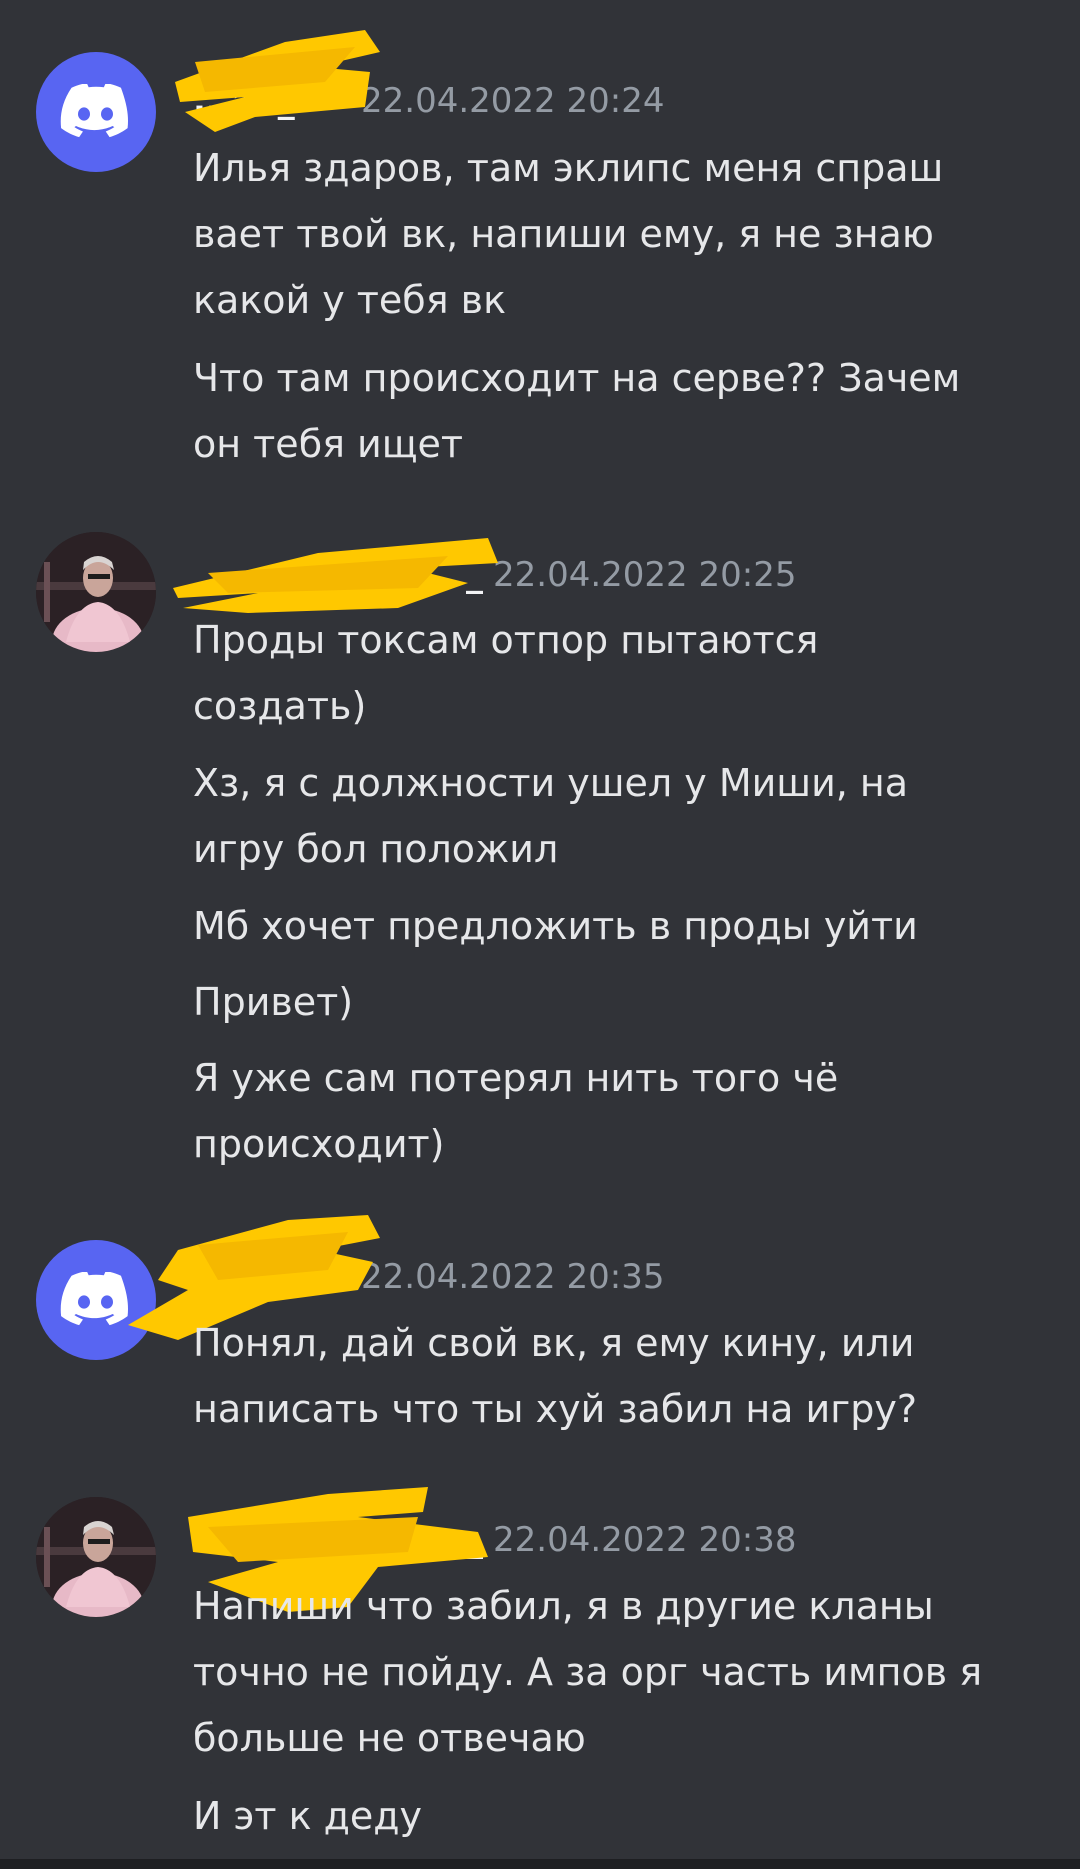 Image resolution: width=1080 pixels, height=1869 pixels. What do you see at coordinates (568, 168) in the screenshot?
I see `message-text: Илья здаров, там эклипс меня спраш` at bounding box center [568, 168].